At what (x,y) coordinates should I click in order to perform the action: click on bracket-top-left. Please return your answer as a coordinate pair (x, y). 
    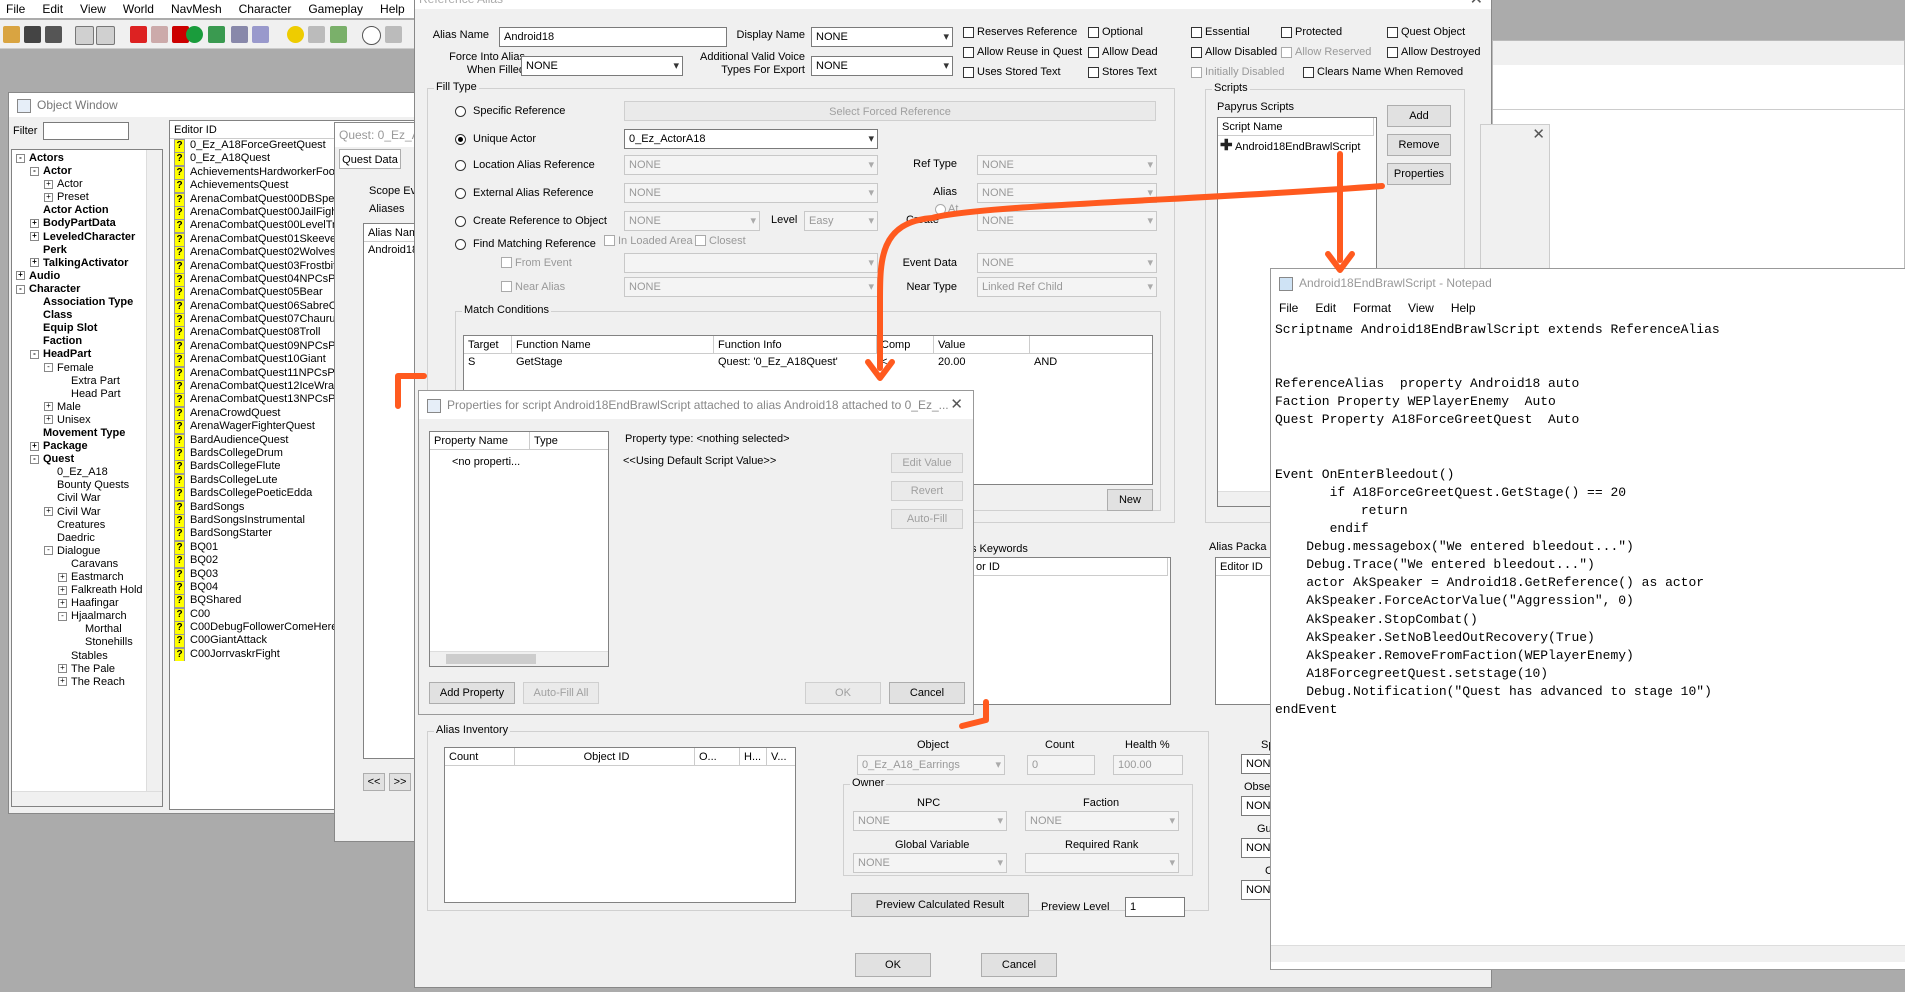
    Looking at the image, I should click on (411, 391).